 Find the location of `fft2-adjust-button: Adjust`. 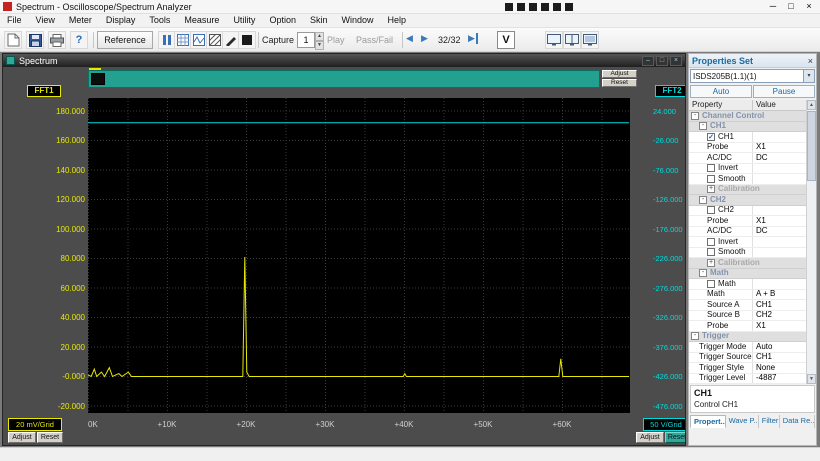

fft2-adjust-button: Adjust is located at coordinates (650, 437).